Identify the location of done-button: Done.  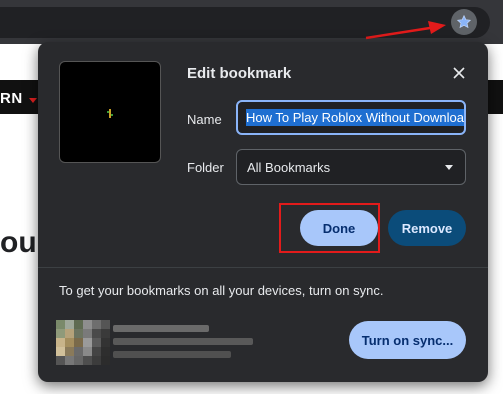
(339, 228).